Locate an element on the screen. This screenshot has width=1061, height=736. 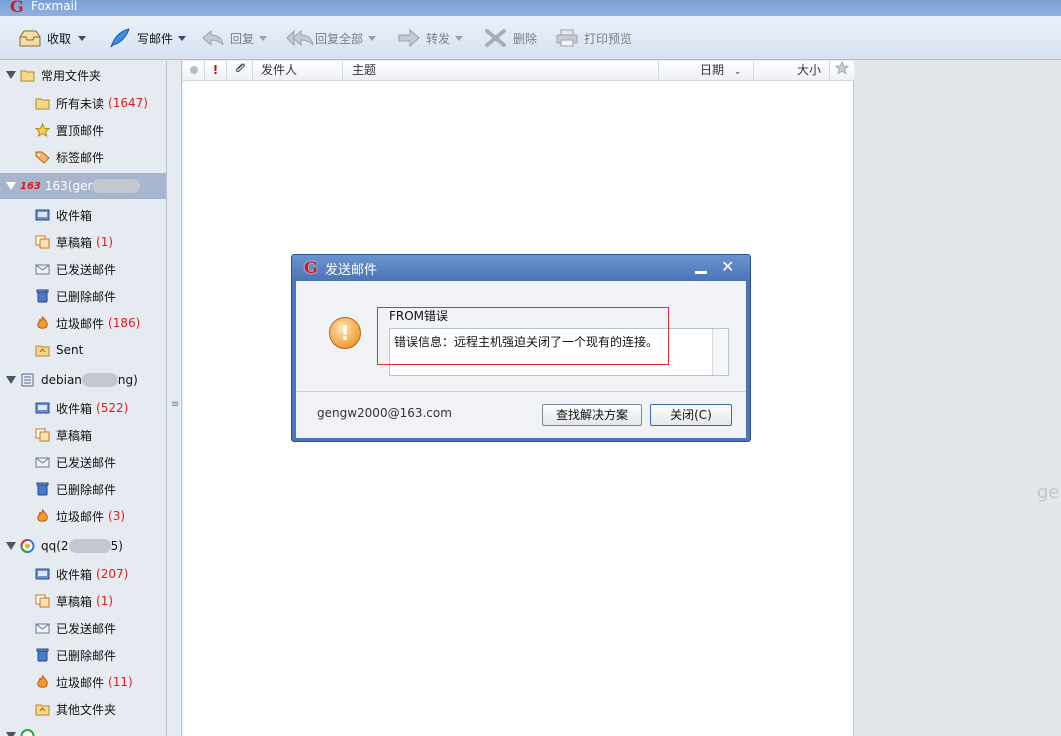
sidebar-item-pinned: 置顶邮件 is located at coordinates (83, 130).